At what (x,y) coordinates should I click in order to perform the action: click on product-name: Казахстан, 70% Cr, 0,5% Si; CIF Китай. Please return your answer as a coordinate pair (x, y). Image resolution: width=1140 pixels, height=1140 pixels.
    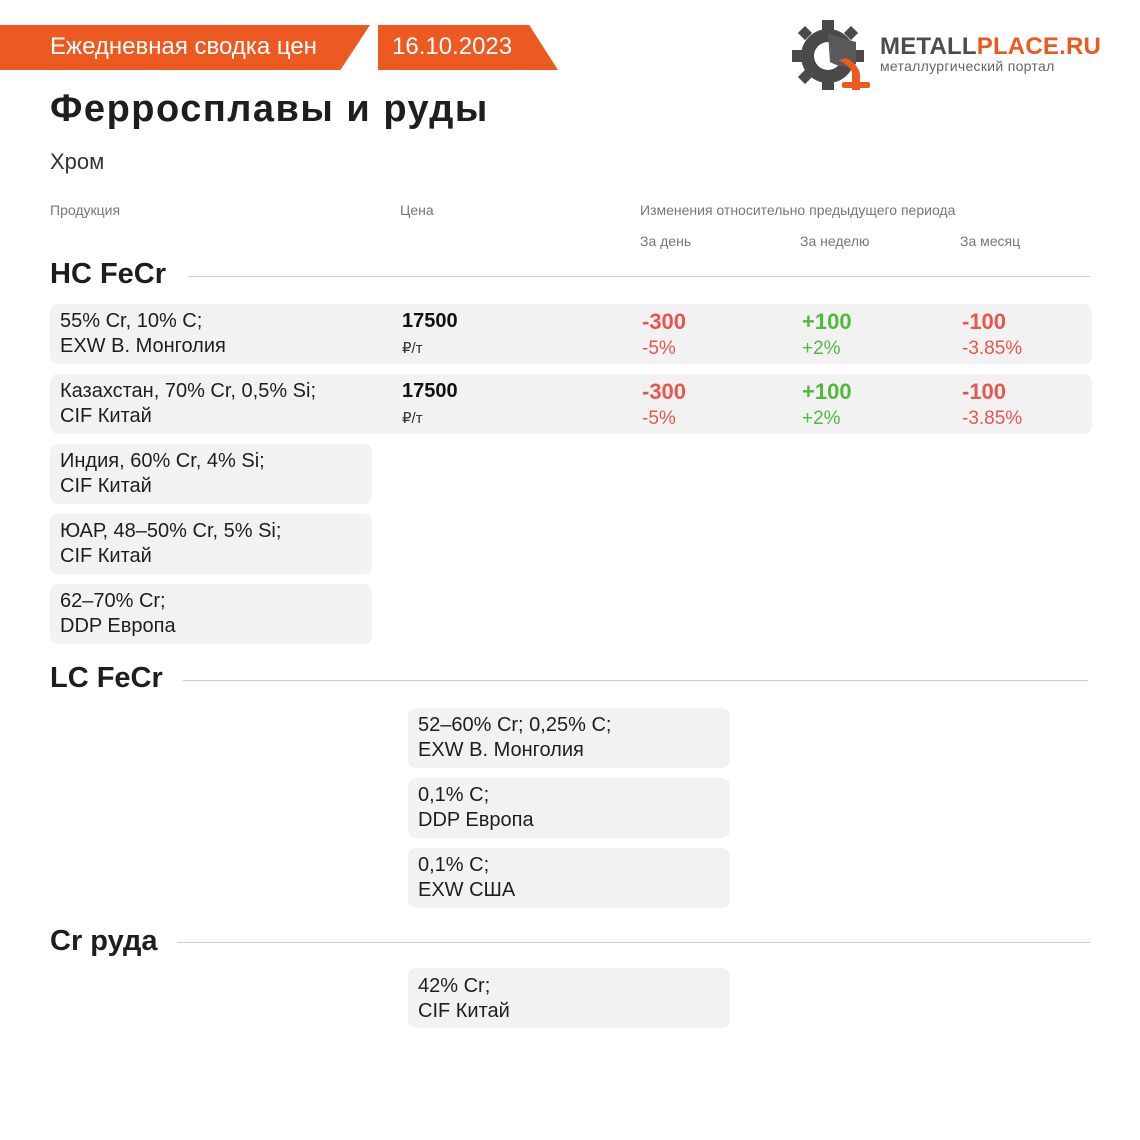
    Looking at the image, I should click on (188, 403).